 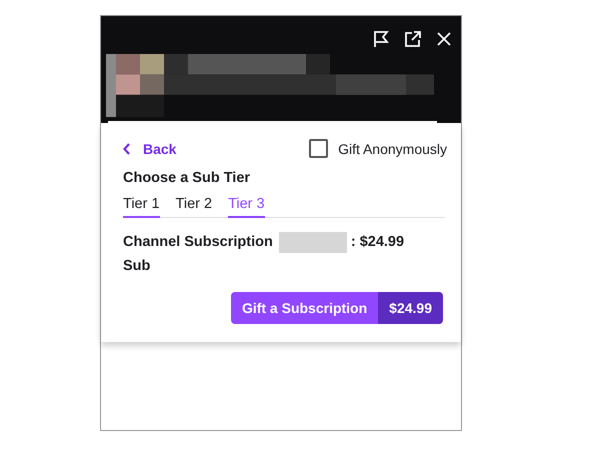 I want to click on gift-subscription-button: Gift a Subscription $24.99, so click(x=336, y=308).